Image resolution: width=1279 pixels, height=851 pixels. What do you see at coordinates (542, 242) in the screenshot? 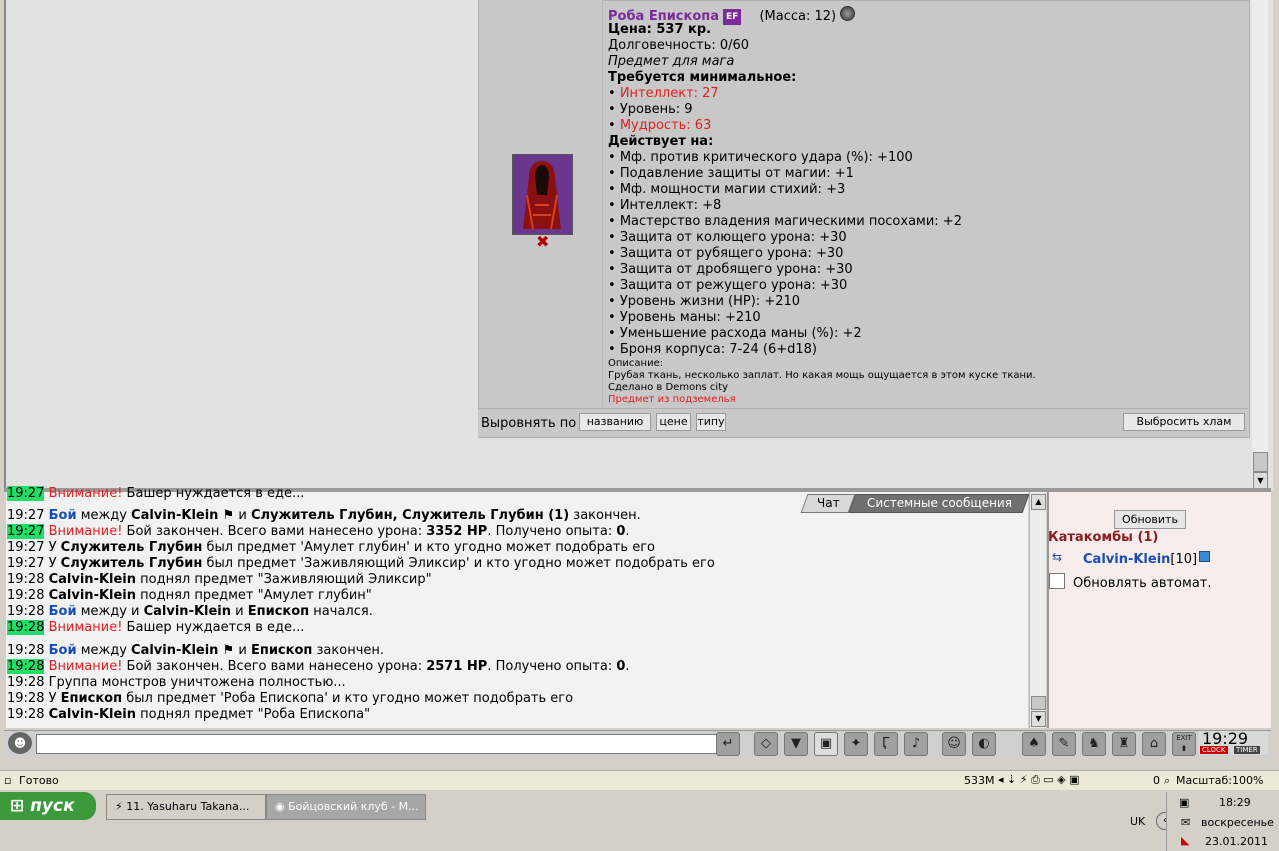
I see `drop-item-icon: ✖` at bounding box center [542, 242].